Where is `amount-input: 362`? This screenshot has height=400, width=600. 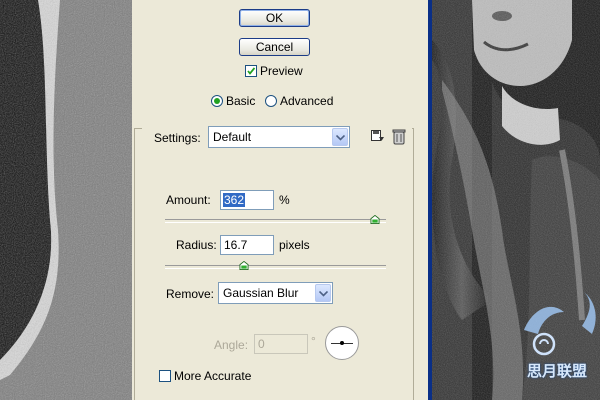 amount-input: 362 is located at coordinates (247, 200).